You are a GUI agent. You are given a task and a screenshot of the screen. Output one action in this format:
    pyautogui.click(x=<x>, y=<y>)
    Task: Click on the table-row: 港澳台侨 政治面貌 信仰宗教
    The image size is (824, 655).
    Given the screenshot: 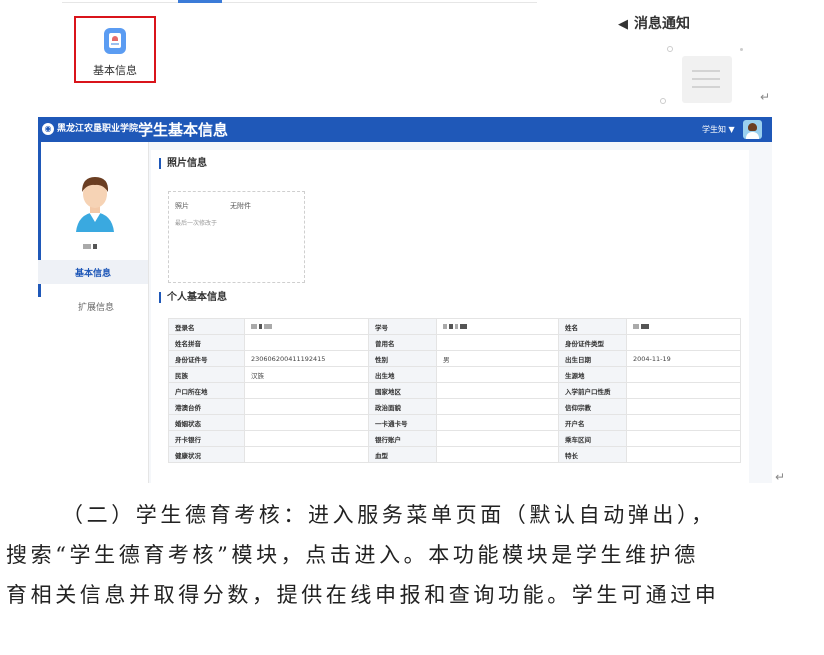 What is the action you would take?
    pyautogui.click(x=454, y=406)
    